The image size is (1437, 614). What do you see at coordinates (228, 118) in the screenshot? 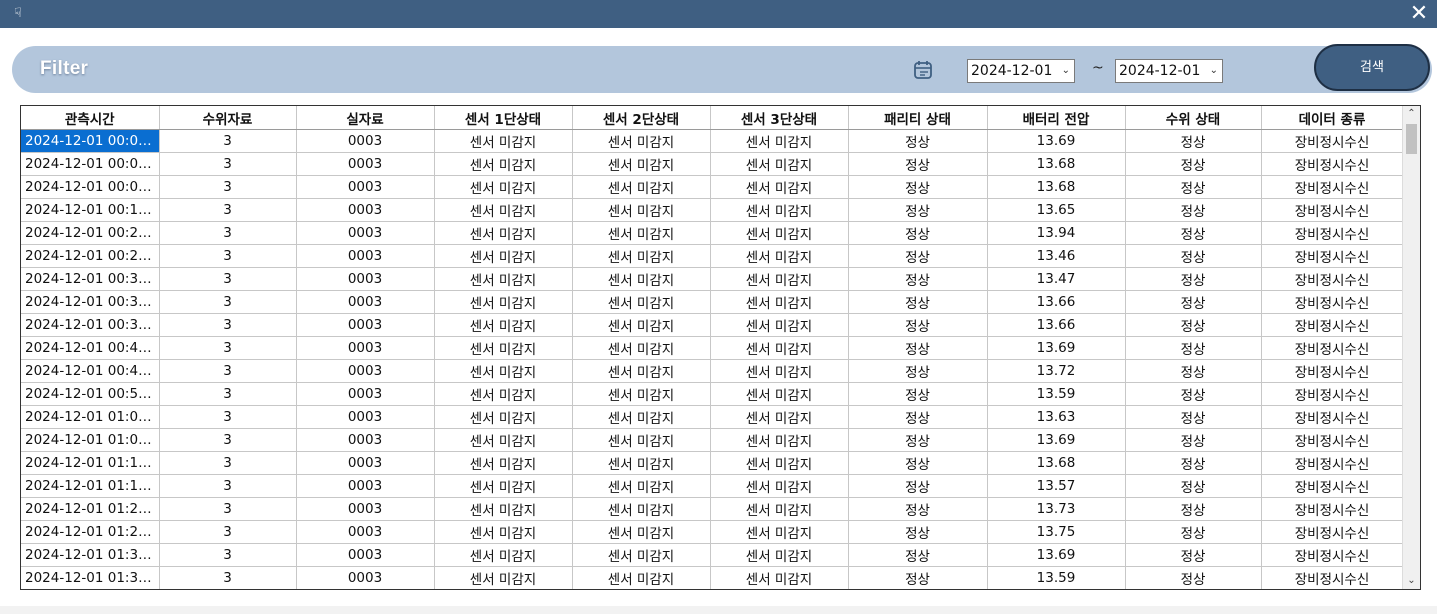
I see `column-header: 수위자료` at bounding box center [228, 118].